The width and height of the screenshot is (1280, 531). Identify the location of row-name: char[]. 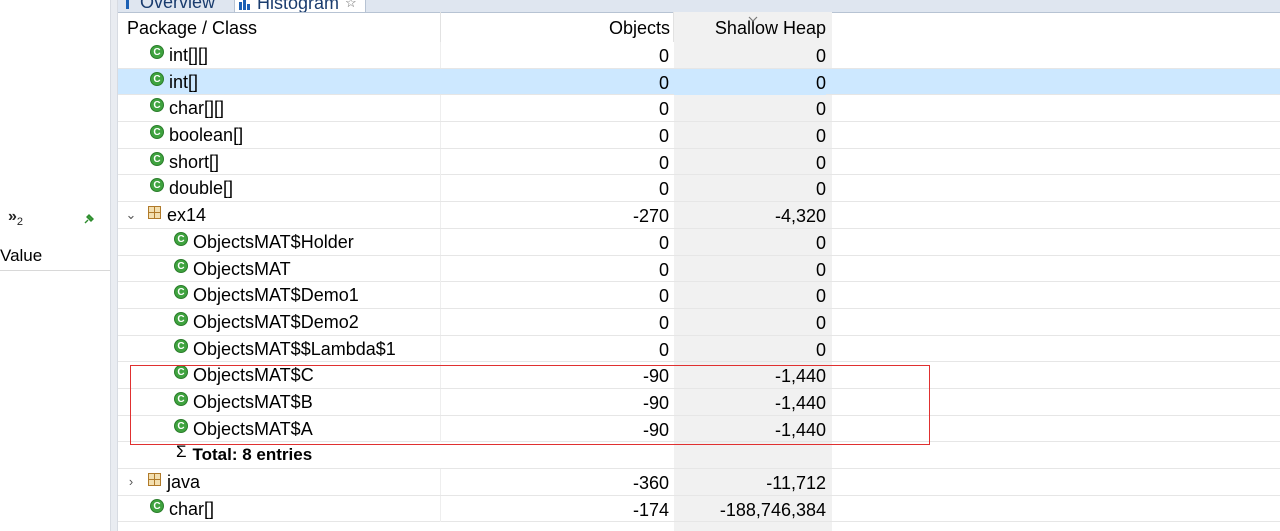
(192, 508).